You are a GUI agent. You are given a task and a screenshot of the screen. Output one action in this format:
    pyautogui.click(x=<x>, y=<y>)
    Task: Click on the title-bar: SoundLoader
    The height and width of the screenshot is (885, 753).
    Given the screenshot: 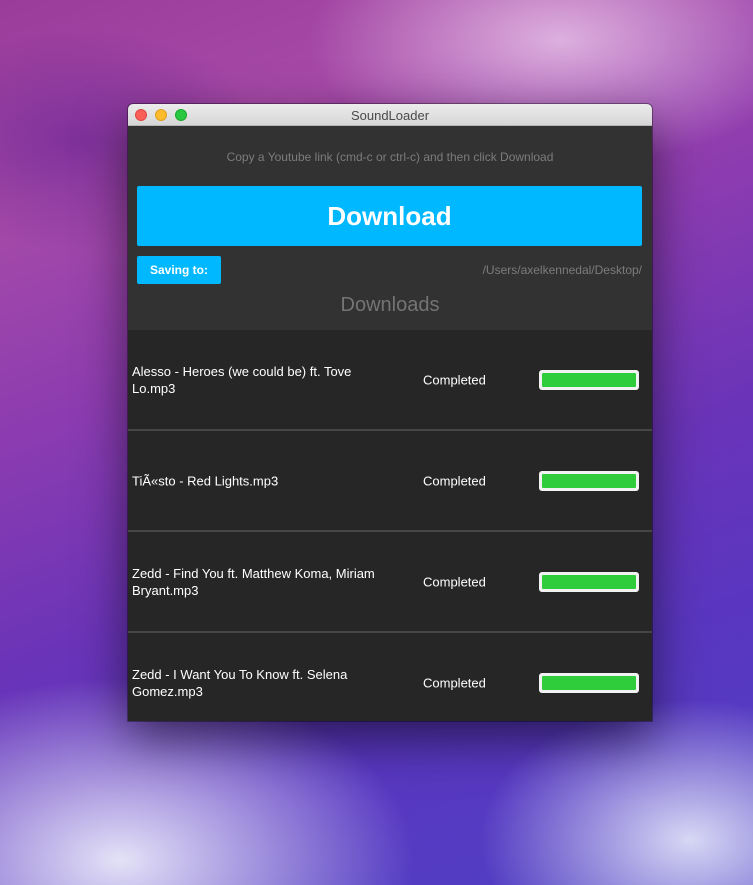 What is the action you would take?
    pyautogui.click(x=390, y=115)
    